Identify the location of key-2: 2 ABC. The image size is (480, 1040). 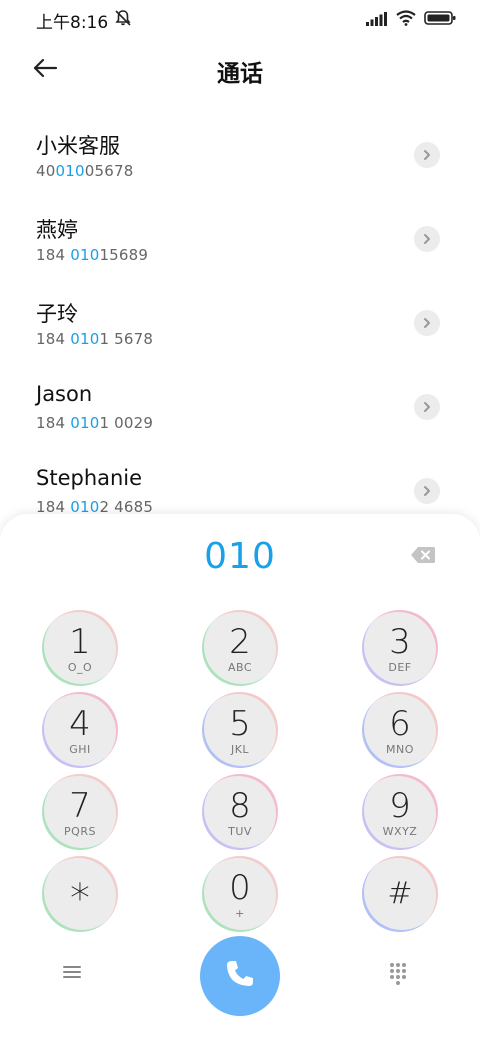
(240, 648).